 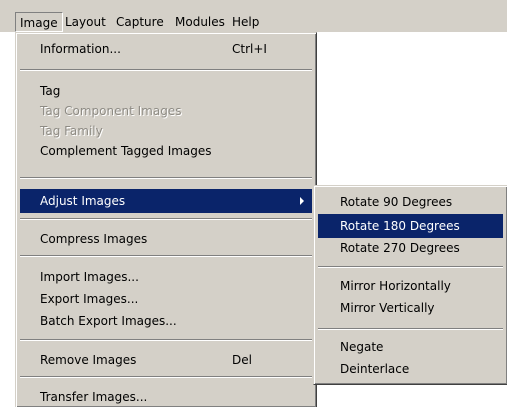 What do you see at coordinates (94, 239) in the screenshot?
I see `menu-item-label: Compress Images` at bounding box center [94, 239].